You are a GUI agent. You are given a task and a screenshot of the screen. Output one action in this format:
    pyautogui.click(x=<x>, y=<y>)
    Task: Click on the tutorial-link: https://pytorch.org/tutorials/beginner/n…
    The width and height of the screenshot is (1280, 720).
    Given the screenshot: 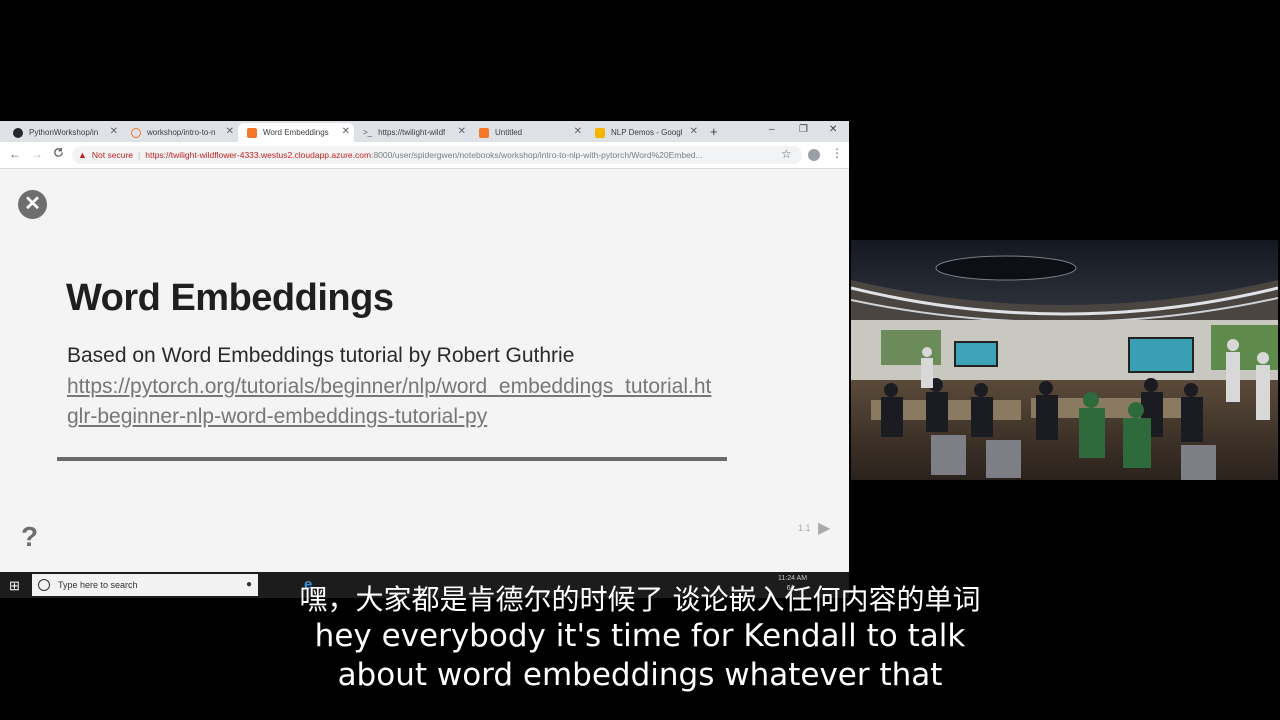 What is the action you would take?
    pyautogui.click(x=447, y=387)
    